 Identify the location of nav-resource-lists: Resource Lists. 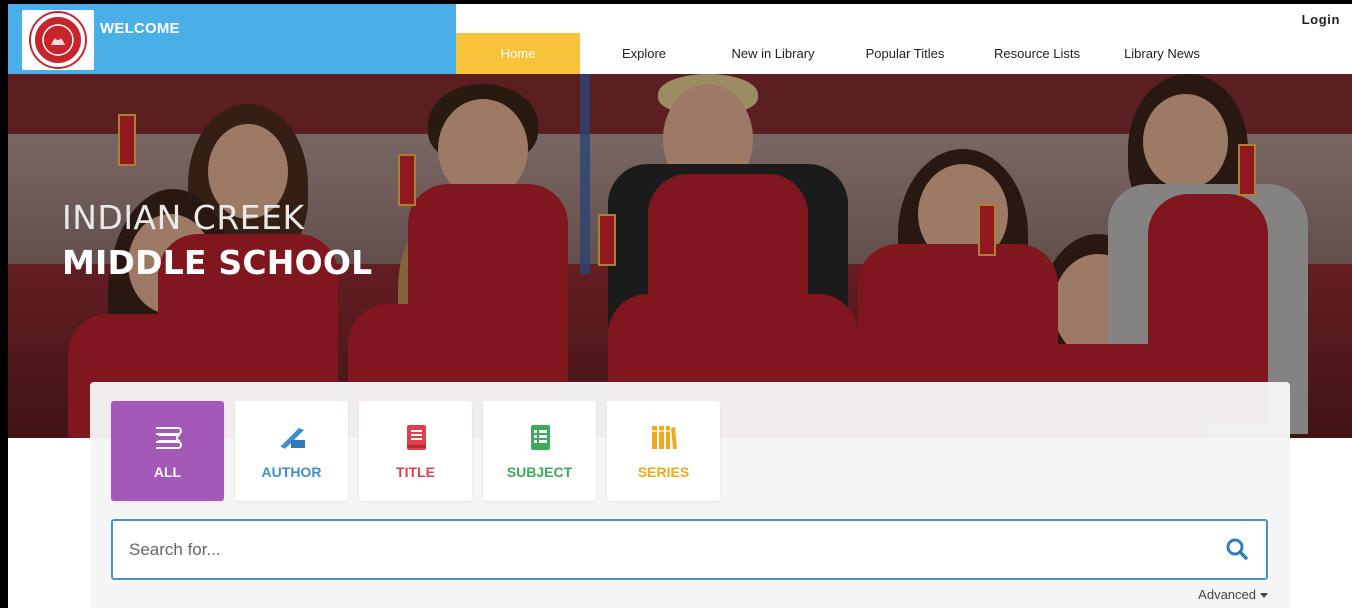
(1037, 53).